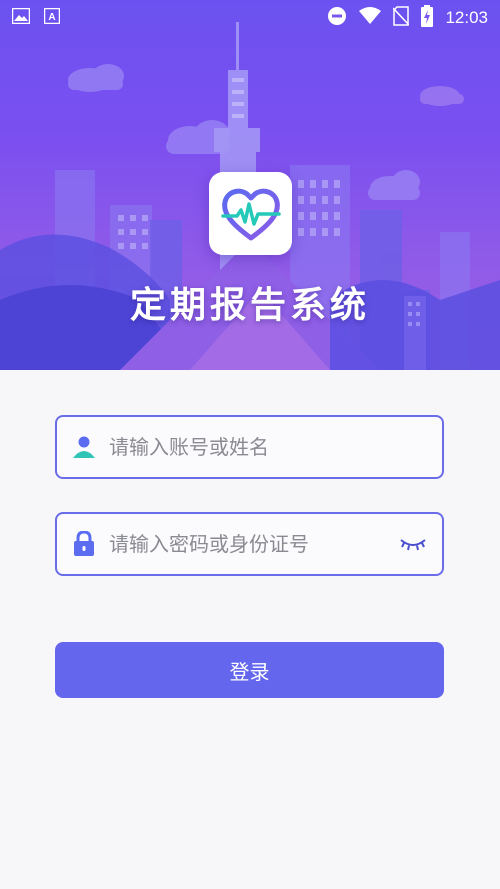 The width and height of the screenshot is (500, 889). I want to click on password-input, so click(253, 544).